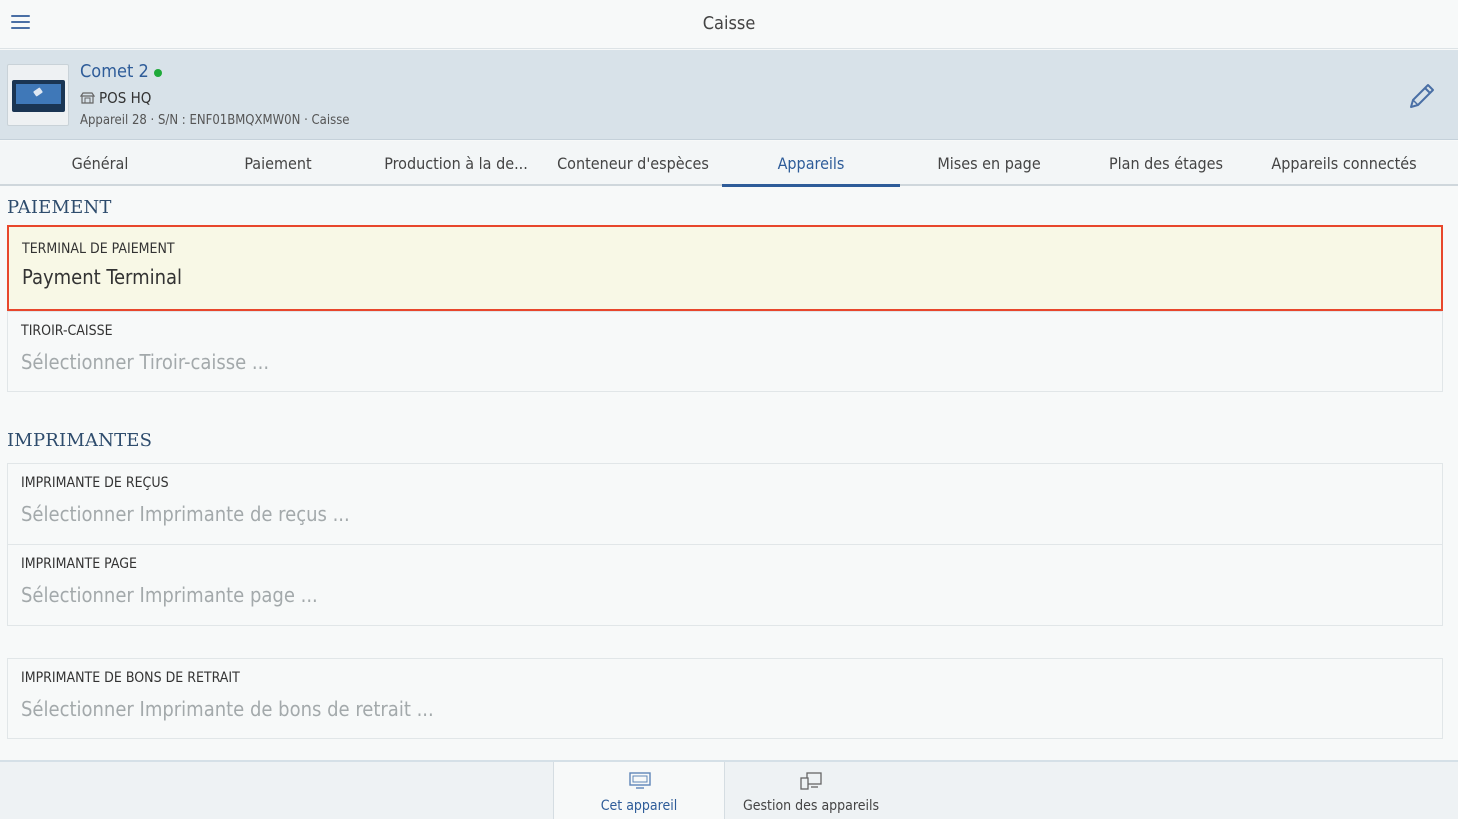 This screenshot has width=1458, height=819. What do you see at coordinates (98, 249) in the screenshot?
I see `field-label: TERMINAL DE PAIEMENT` at bounding box center [98, 249].